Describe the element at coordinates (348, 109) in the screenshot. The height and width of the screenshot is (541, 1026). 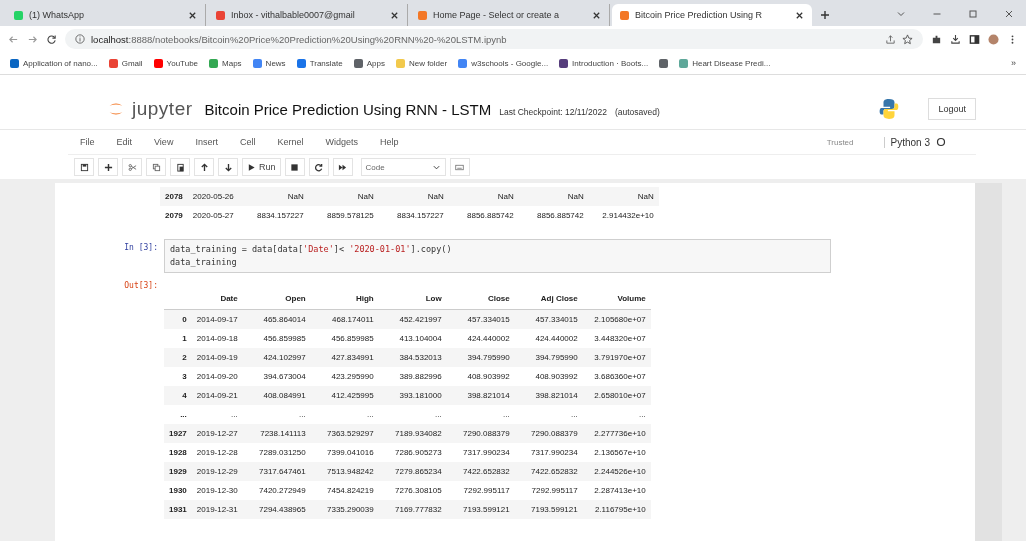
I see `notebook-title: Bitcoin Price Prediction Using RNN - LSTM` at that location.